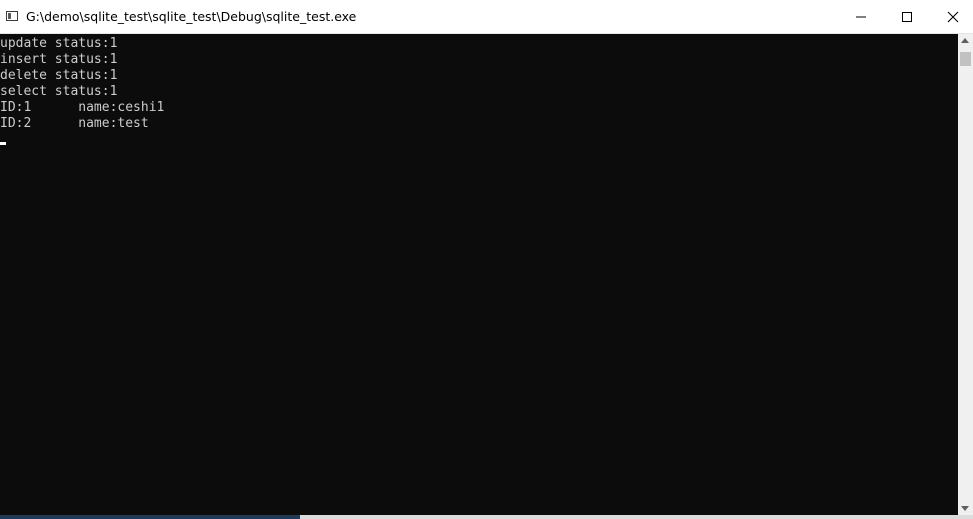 Image resolution: width=973 pixels, height=519 pixels. Describe the element at coordinates (965, 40) in the screenshot. I see `scroll-up-arrow-icon` at that location.